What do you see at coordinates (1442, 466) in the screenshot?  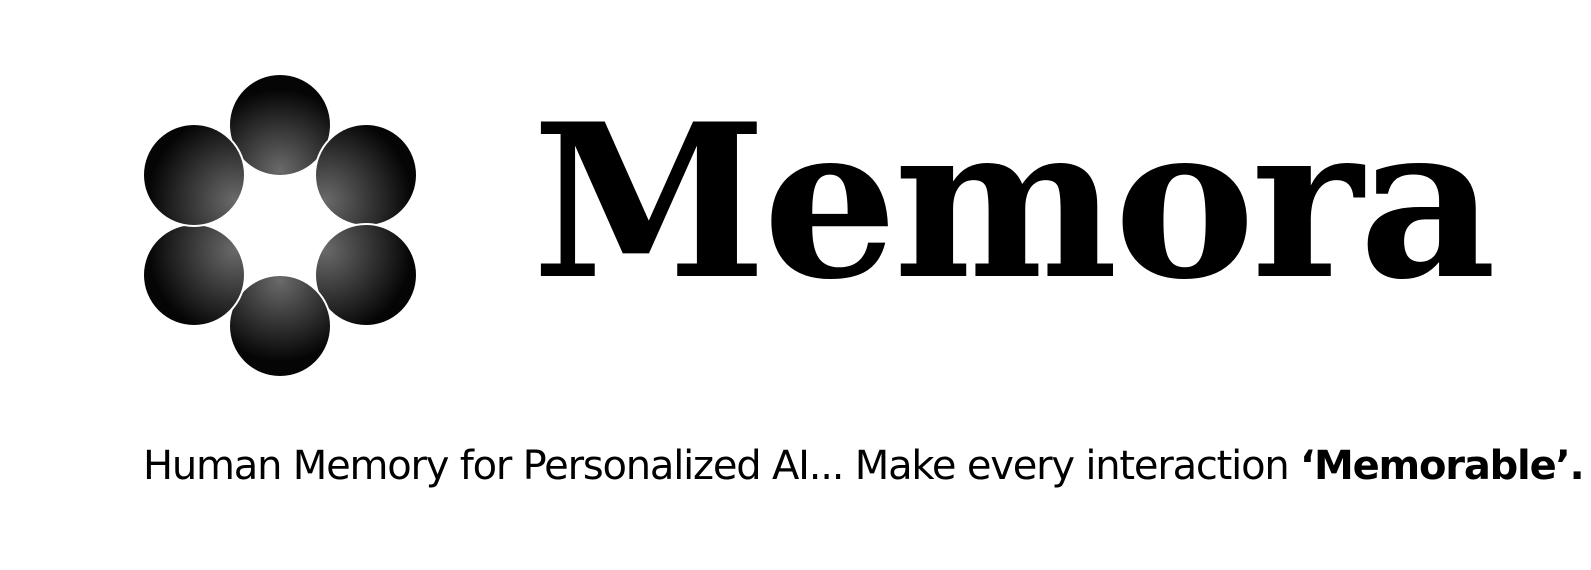 I see `tagline-emphasis: ‘Memorable’.` at bounding box center [1442, 466].